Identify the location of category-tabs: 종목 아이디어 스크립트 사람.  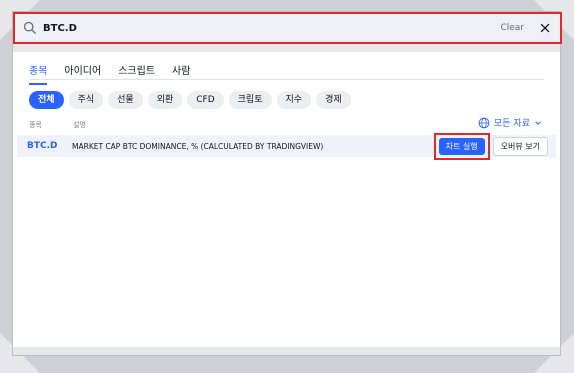
(109, 73).